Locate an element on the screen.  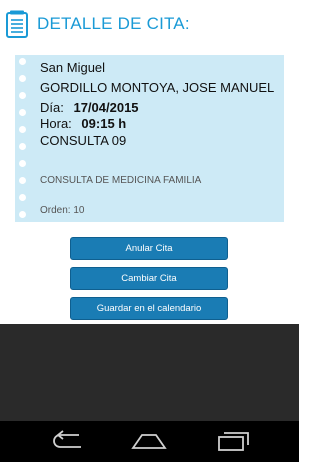
cancel-appointment-button: Anular Cita is located at coordinates (149, 248).